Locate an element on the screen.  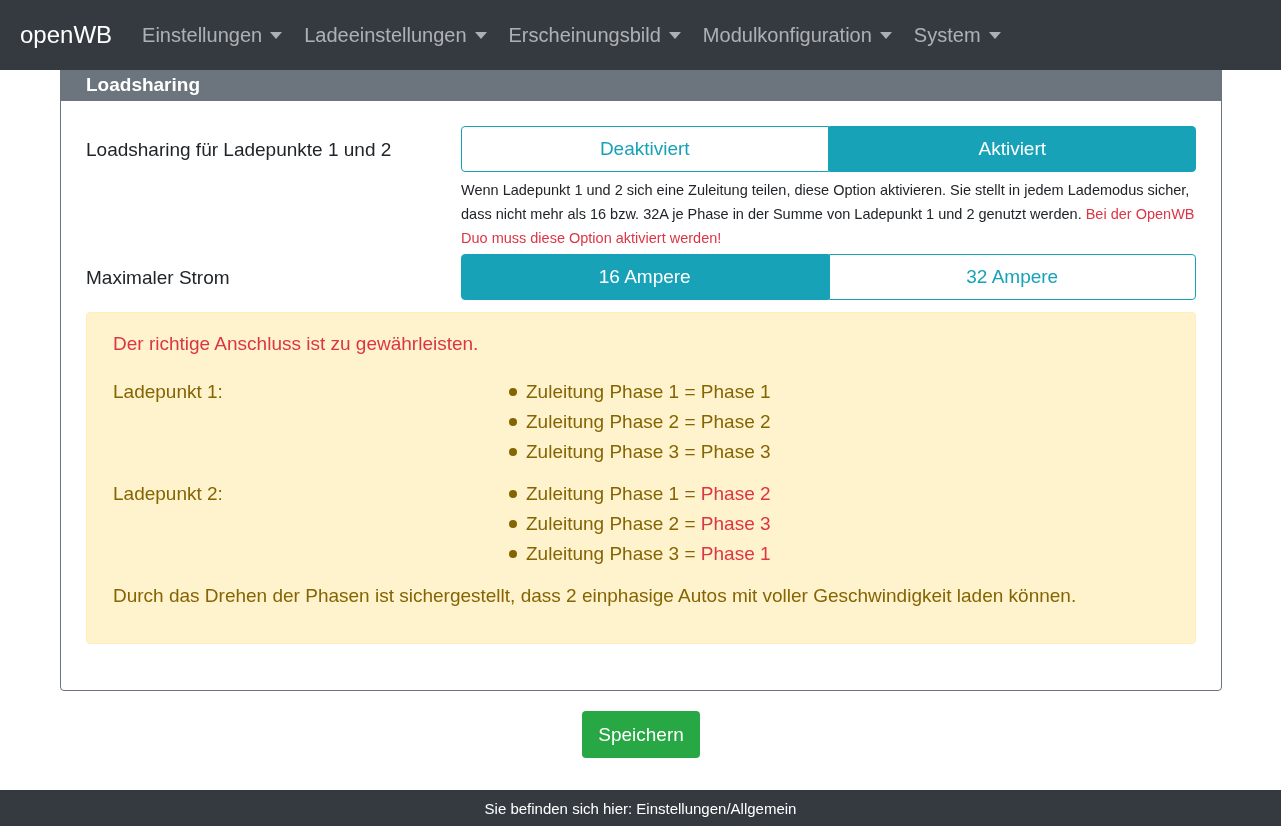
save-button: Speichern is located at coordinates (641, 734).